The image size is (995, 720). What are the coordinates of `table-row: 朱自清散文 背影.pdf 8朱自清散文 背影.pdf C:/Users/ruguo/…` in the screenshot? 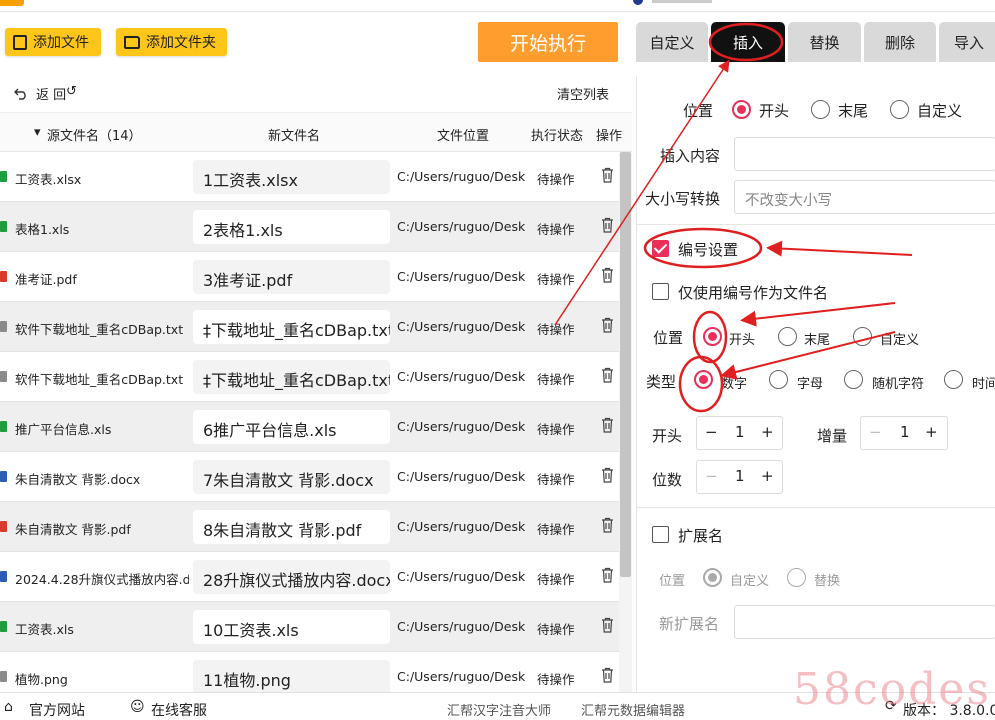 It's located at (316, 527).